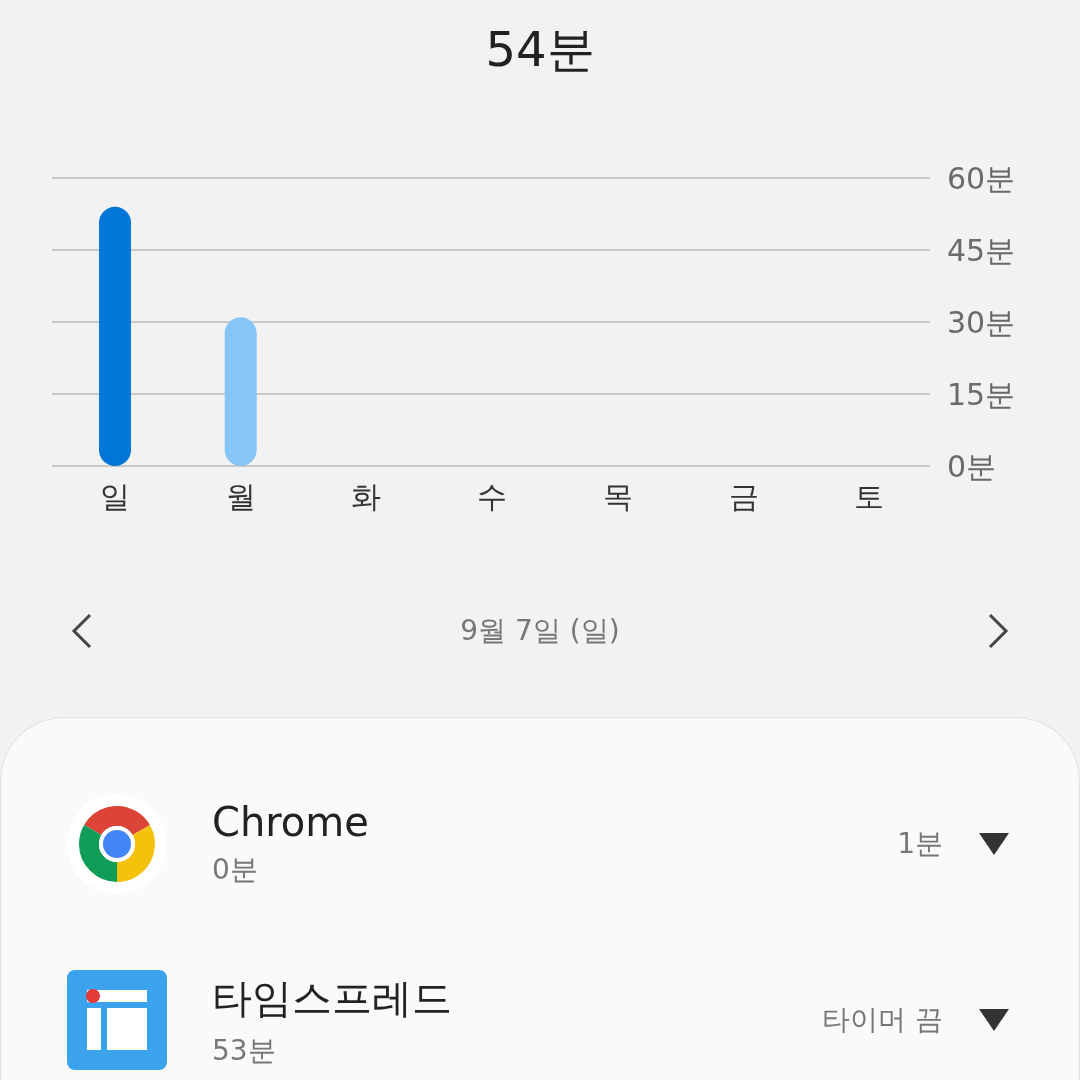 The width and height of the screenshot is (1080, 1080). Describe the element at coordinates (540, 49) in the screenshot. I see `total-time: 54분` at that location.